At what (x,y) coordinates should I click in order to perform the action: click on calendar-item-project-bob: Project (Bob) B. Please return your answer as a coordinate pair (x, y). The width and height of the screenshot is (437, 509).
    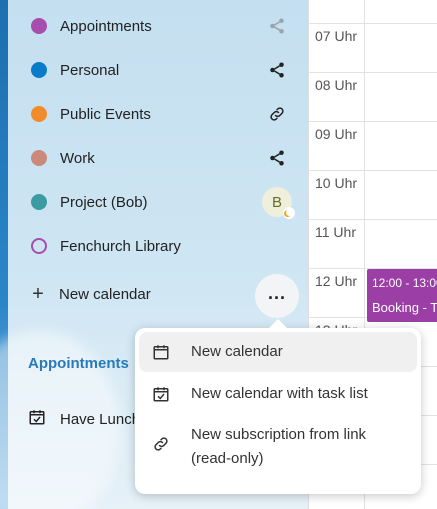
    Looking at the image, I should click on (162, 202).